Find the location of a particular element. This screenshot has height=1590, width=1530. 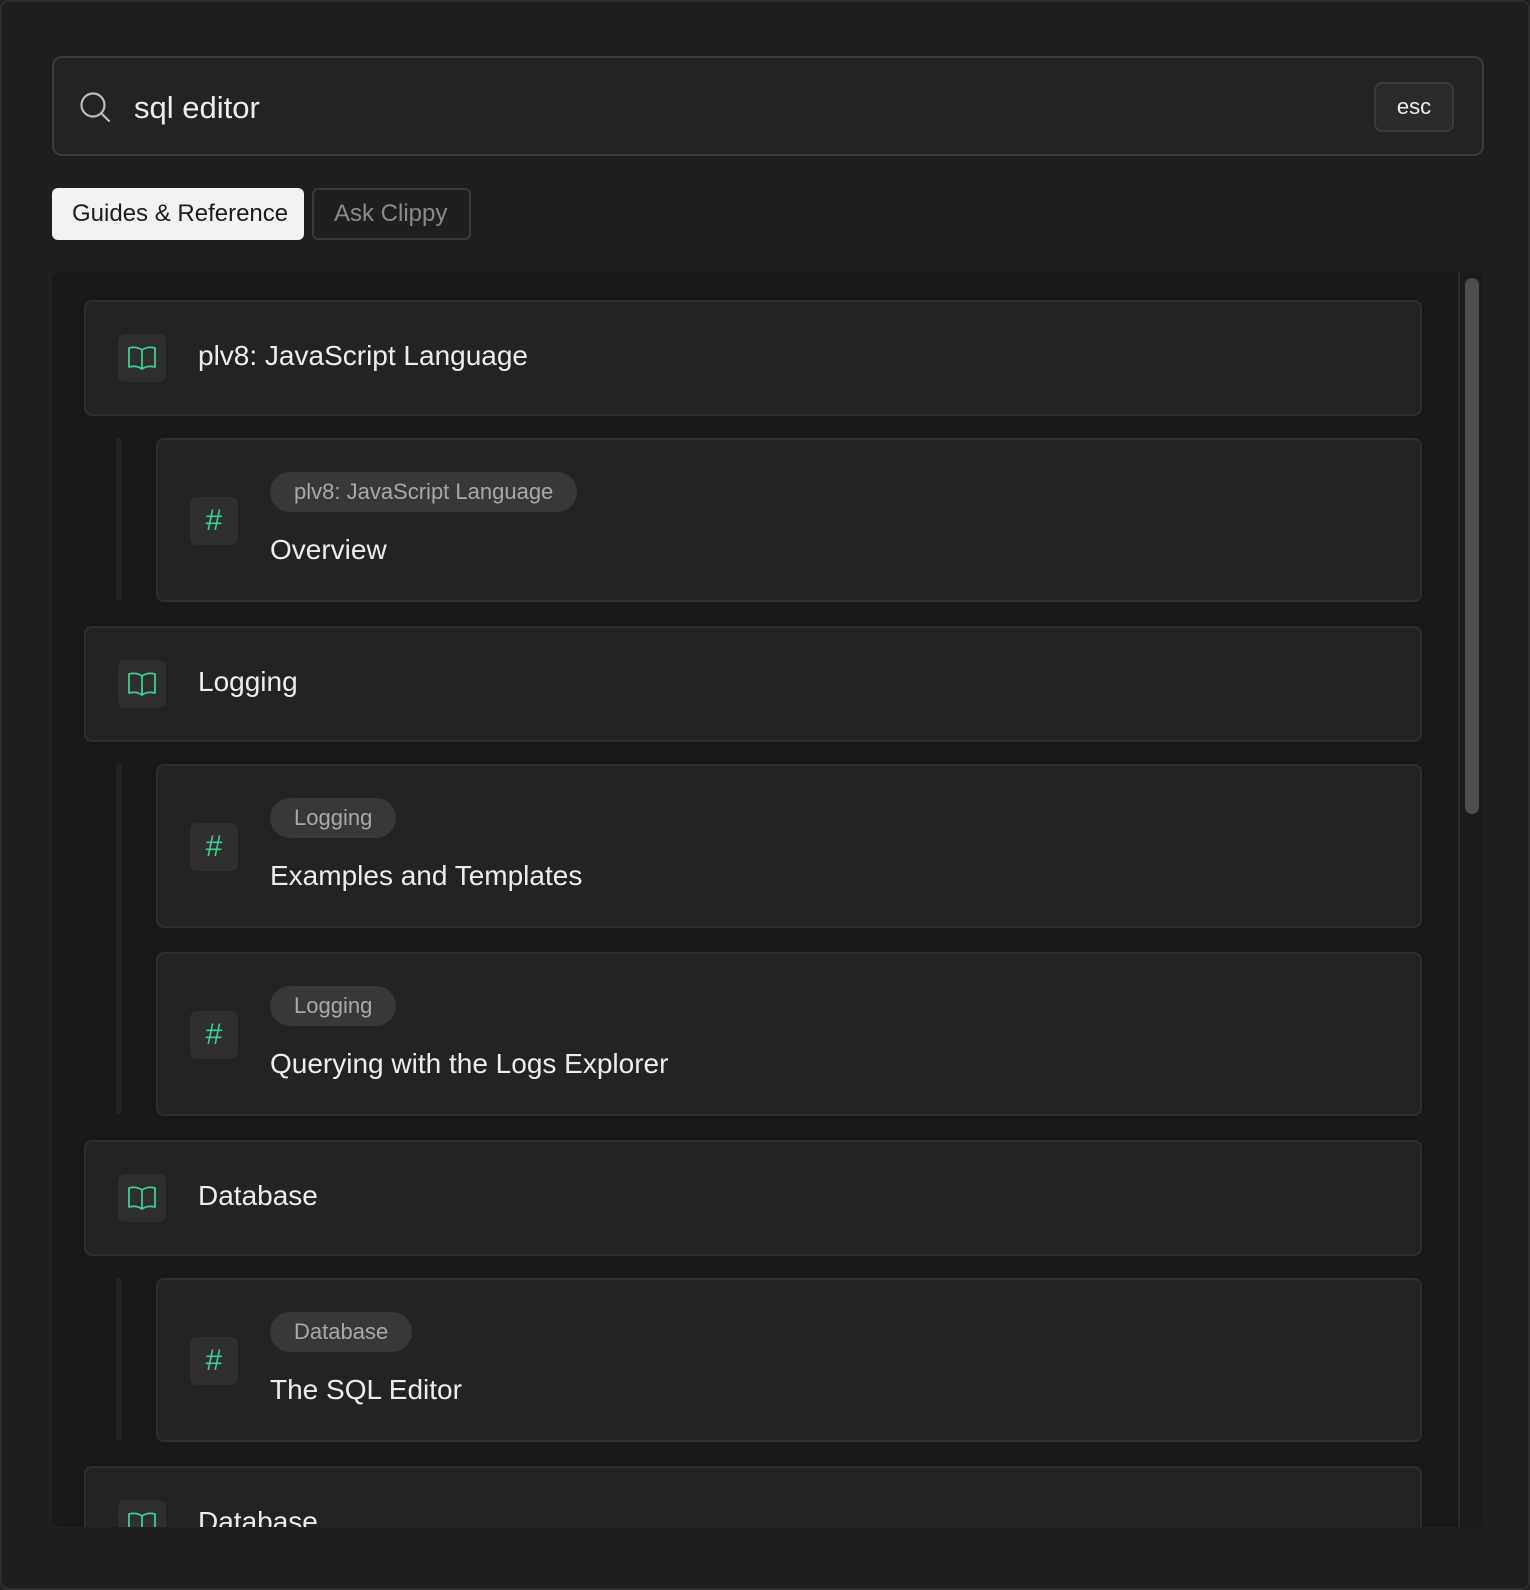

search-bar: esc is located at coordinates (768, 106).